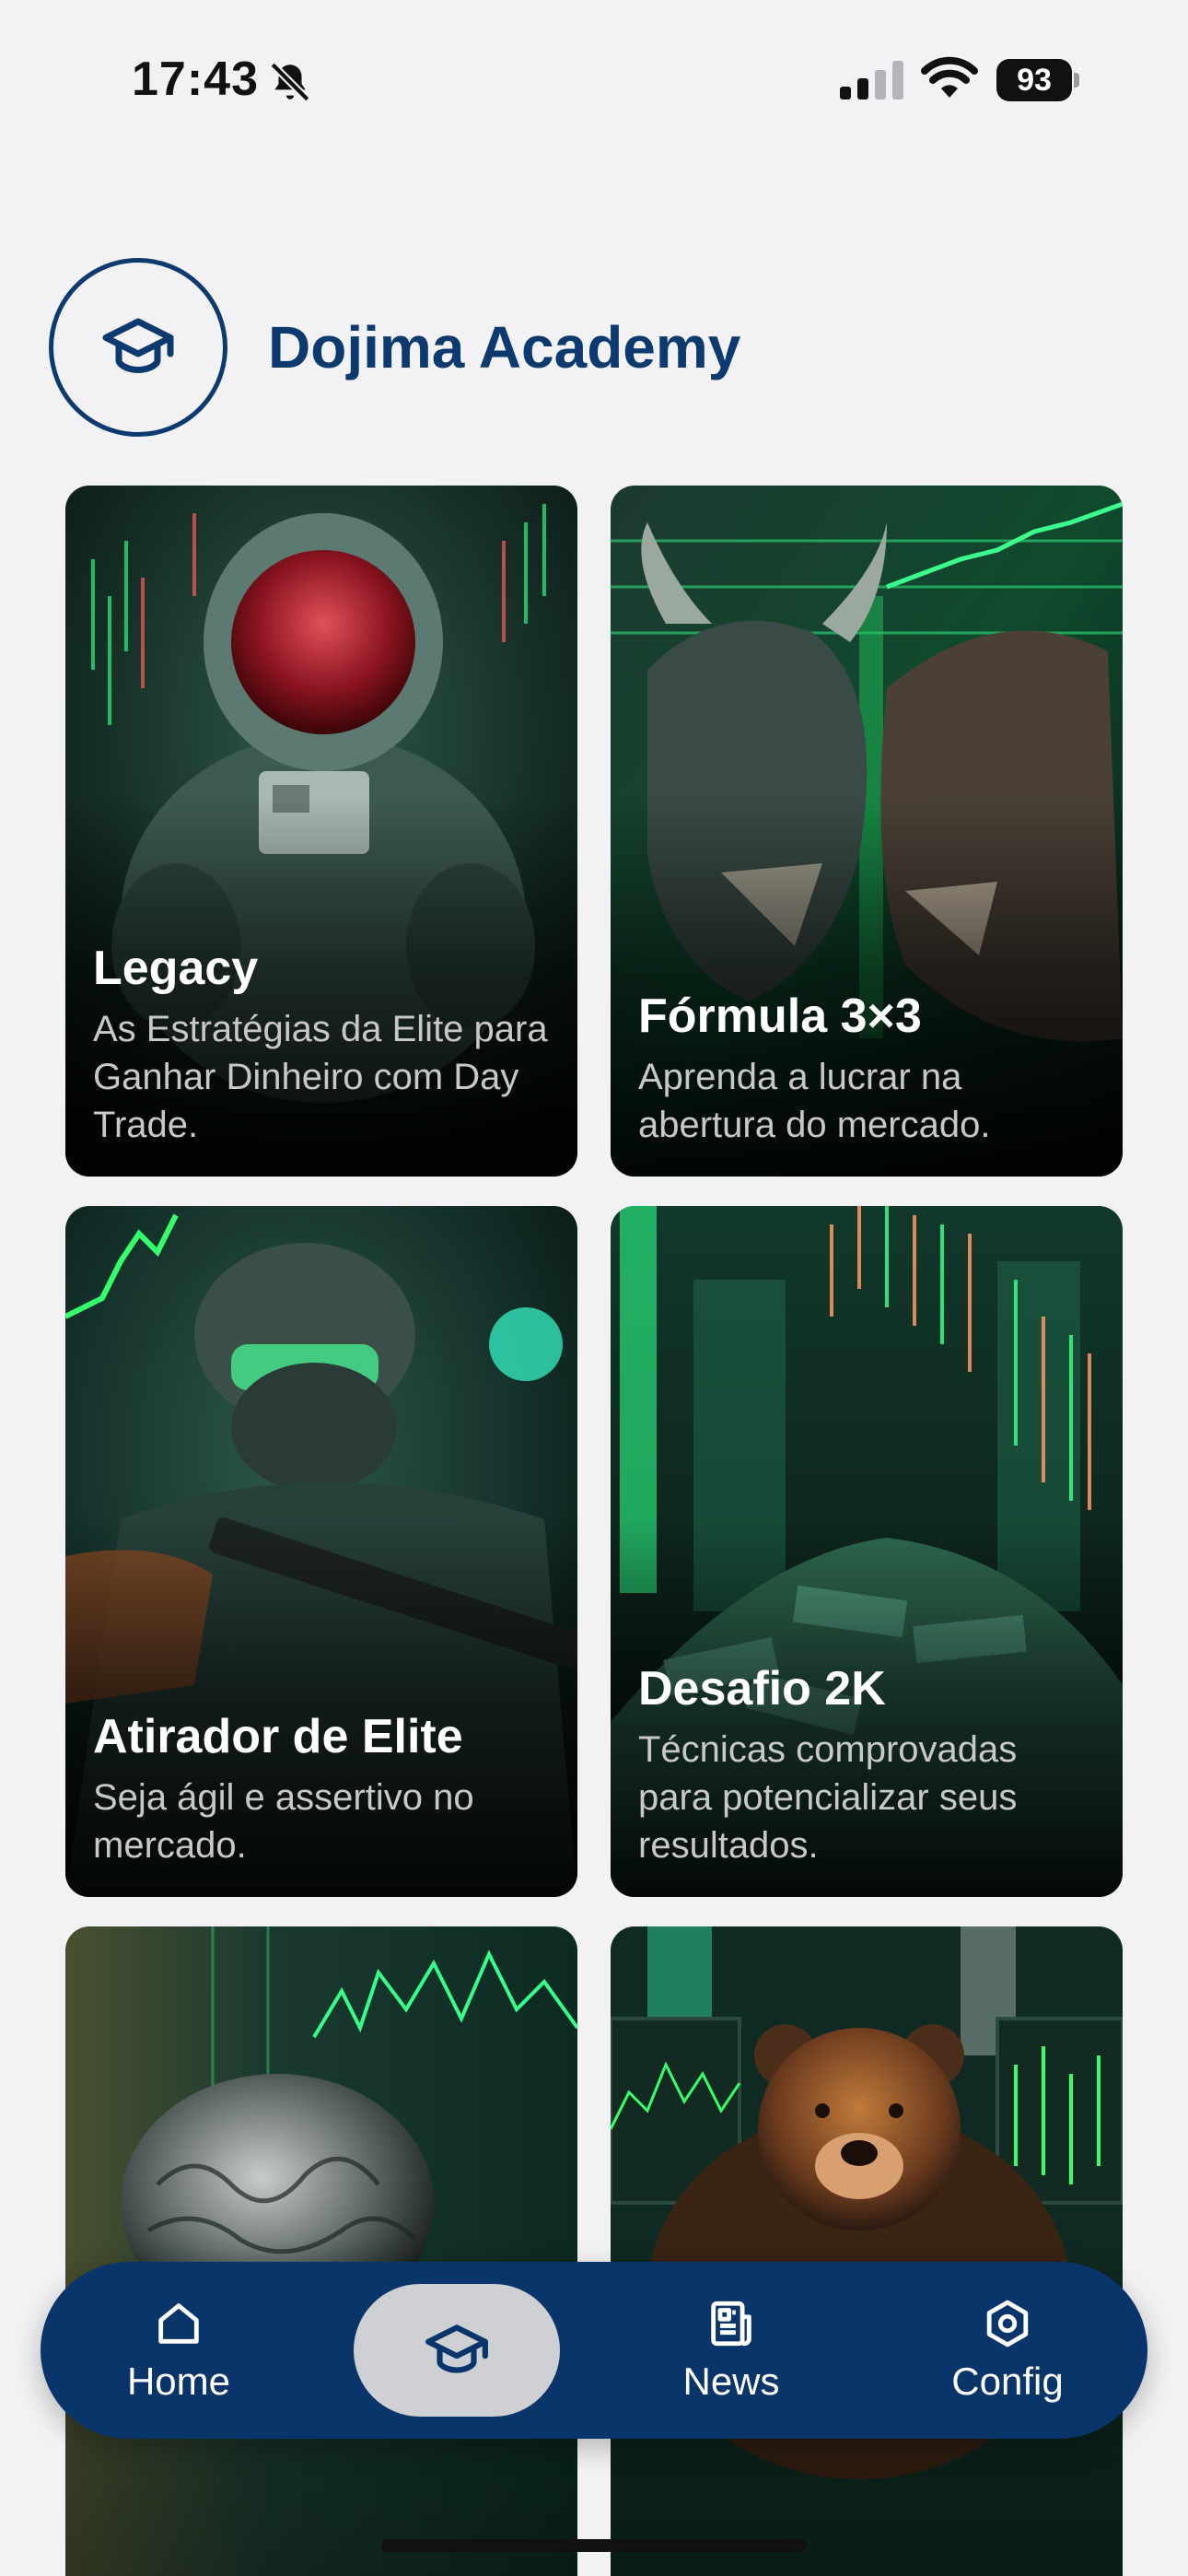  I want to click on tab-label: Home, so click(178, 2381).